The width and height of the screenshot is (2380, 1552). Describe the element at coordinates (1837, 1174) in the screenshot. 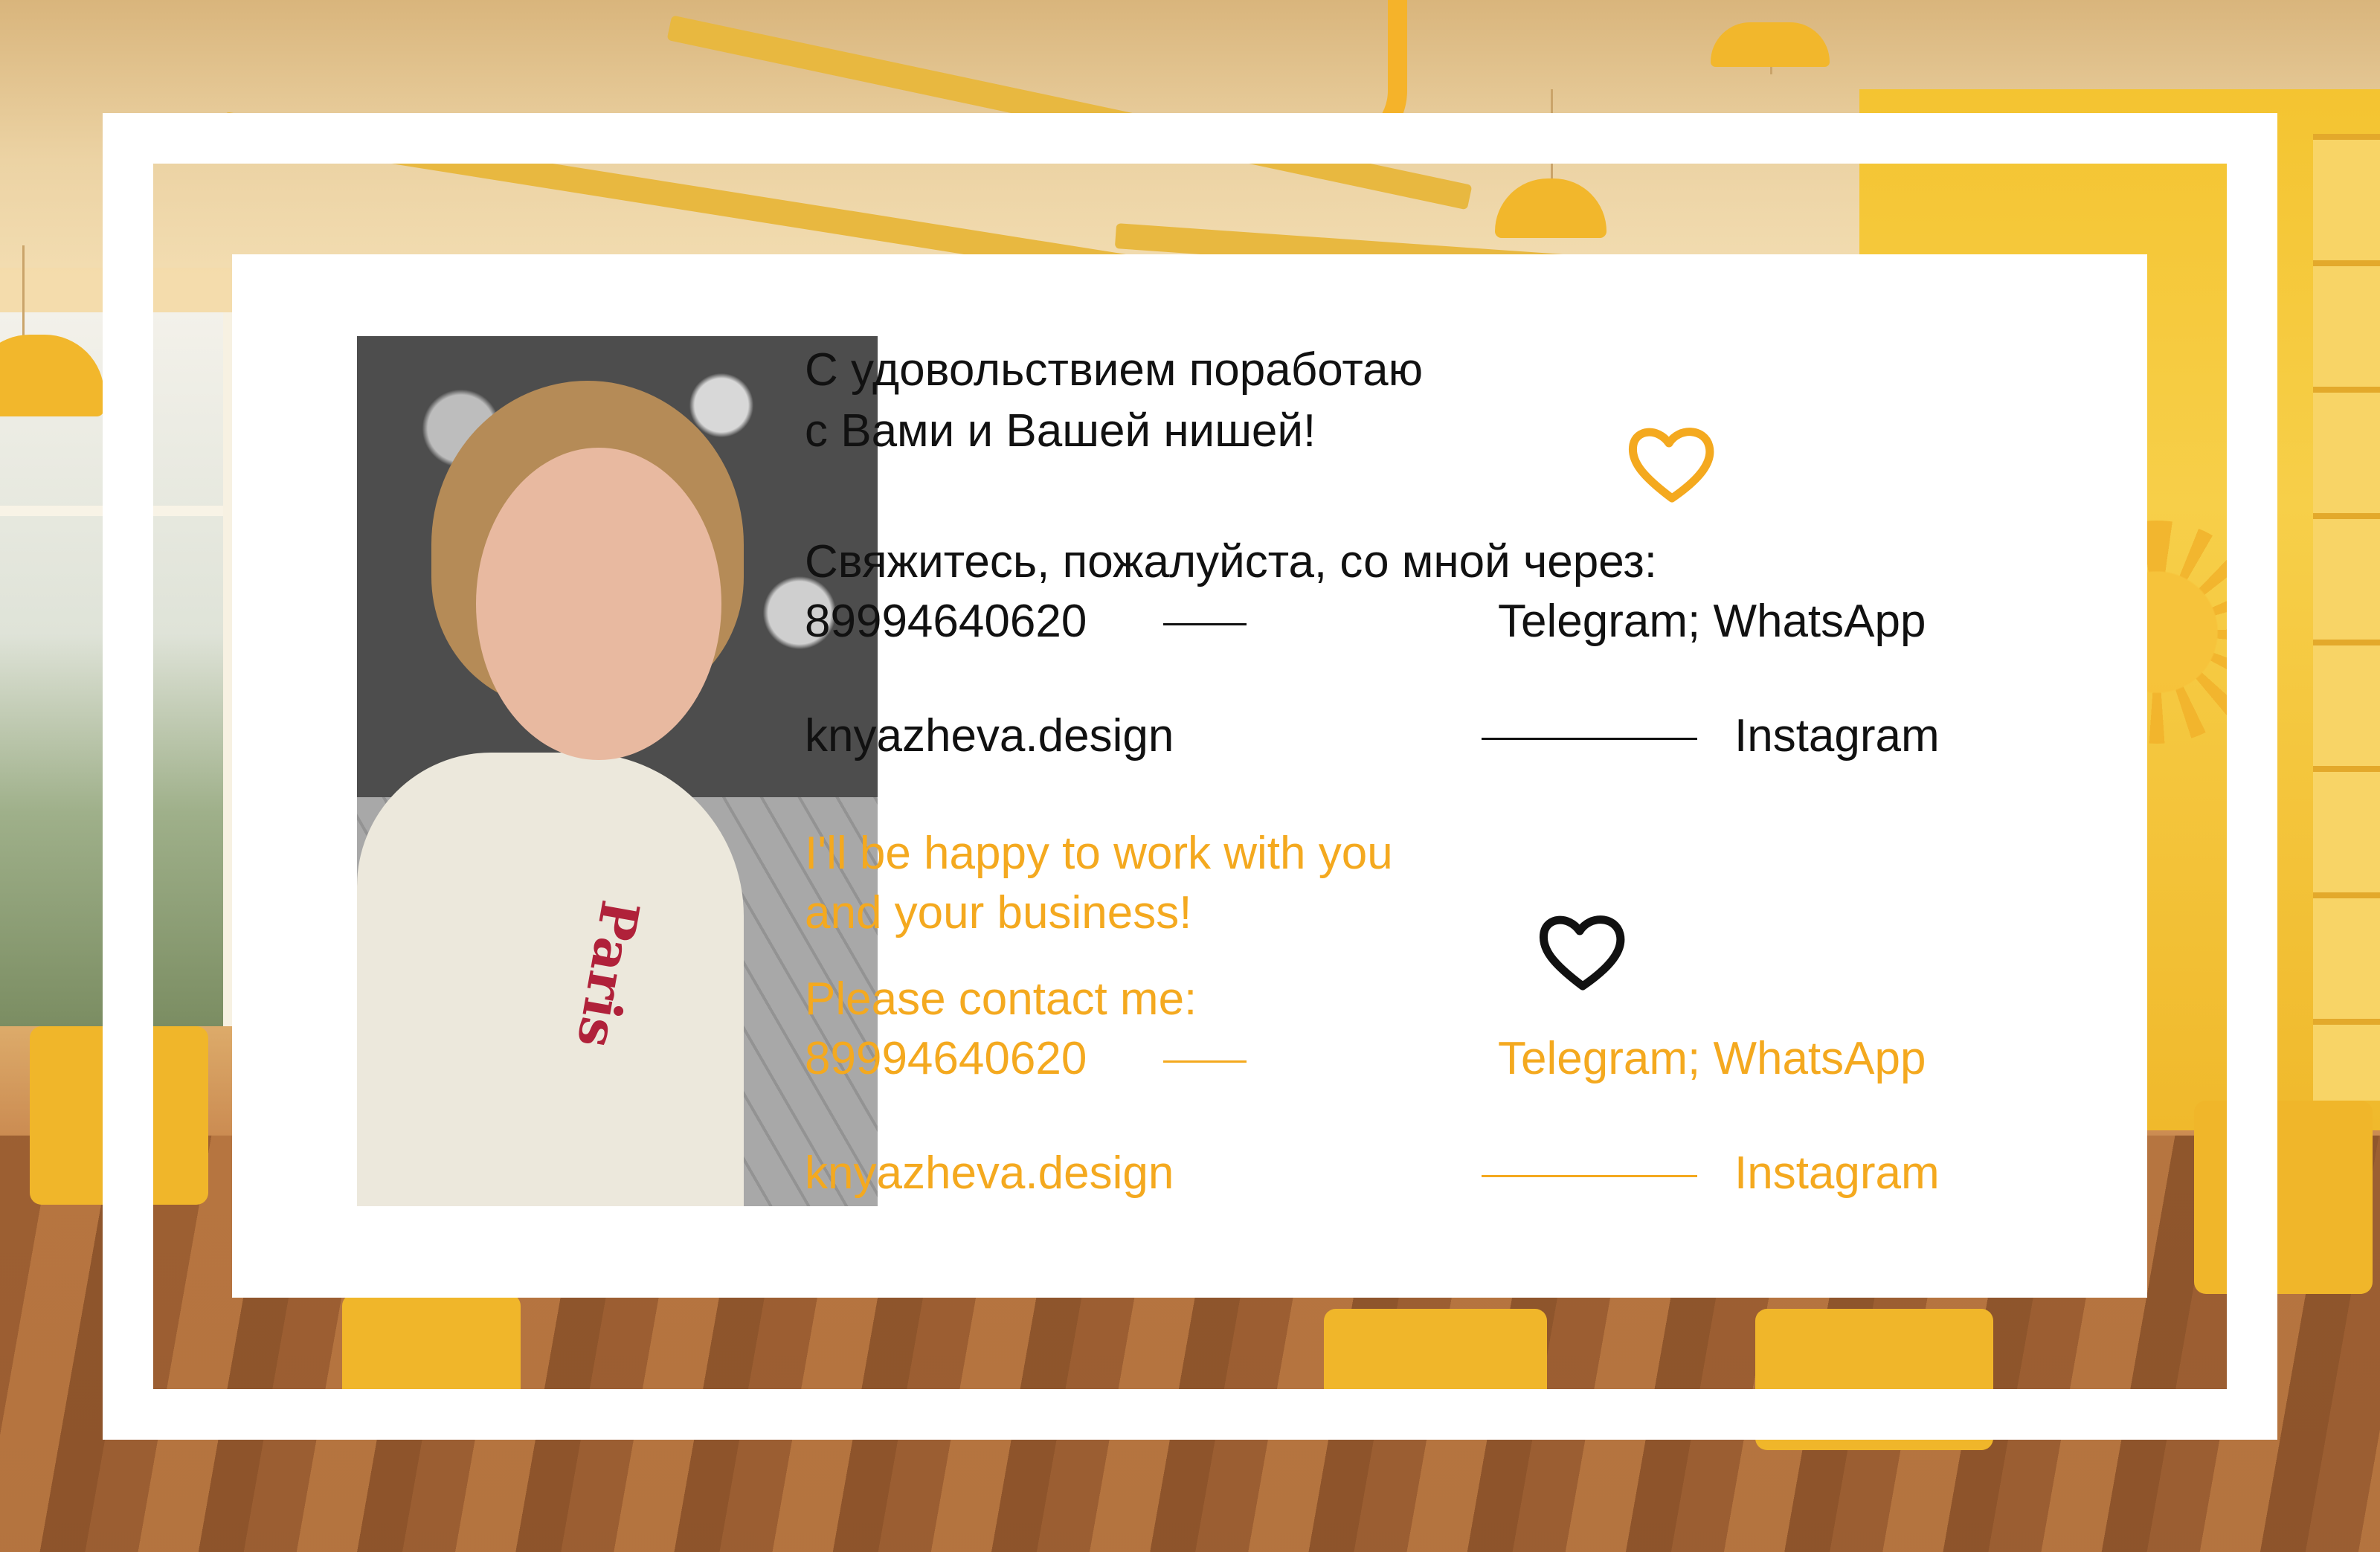

I see `en-instagram: Instagram` at that location.